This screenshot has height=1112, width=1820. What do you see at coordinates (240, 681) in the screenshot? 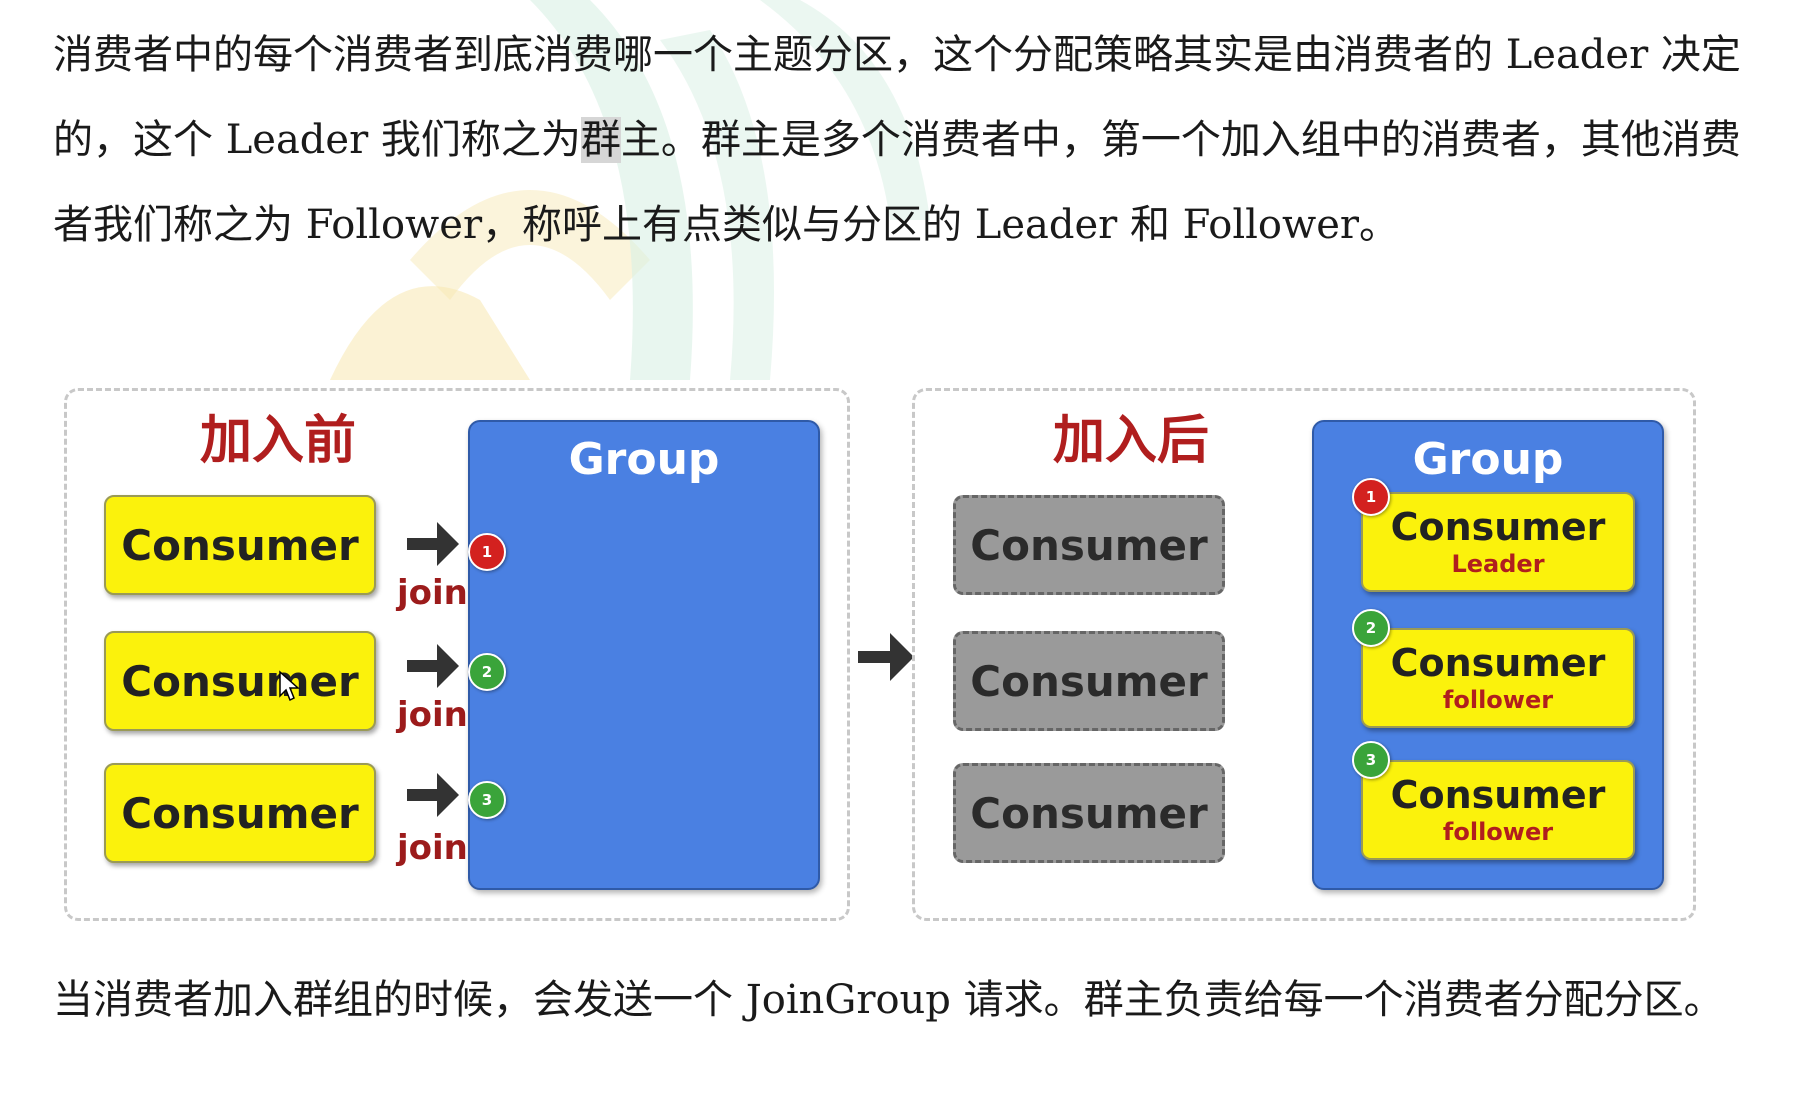
I see `consumer-box-2: Consumer` at bounding box center [240, 681].